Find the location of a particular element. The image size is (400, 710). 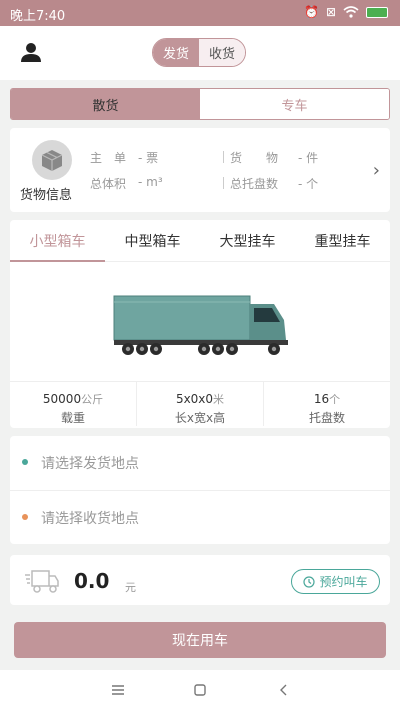

truck-image is located at coordinates (200, 325).